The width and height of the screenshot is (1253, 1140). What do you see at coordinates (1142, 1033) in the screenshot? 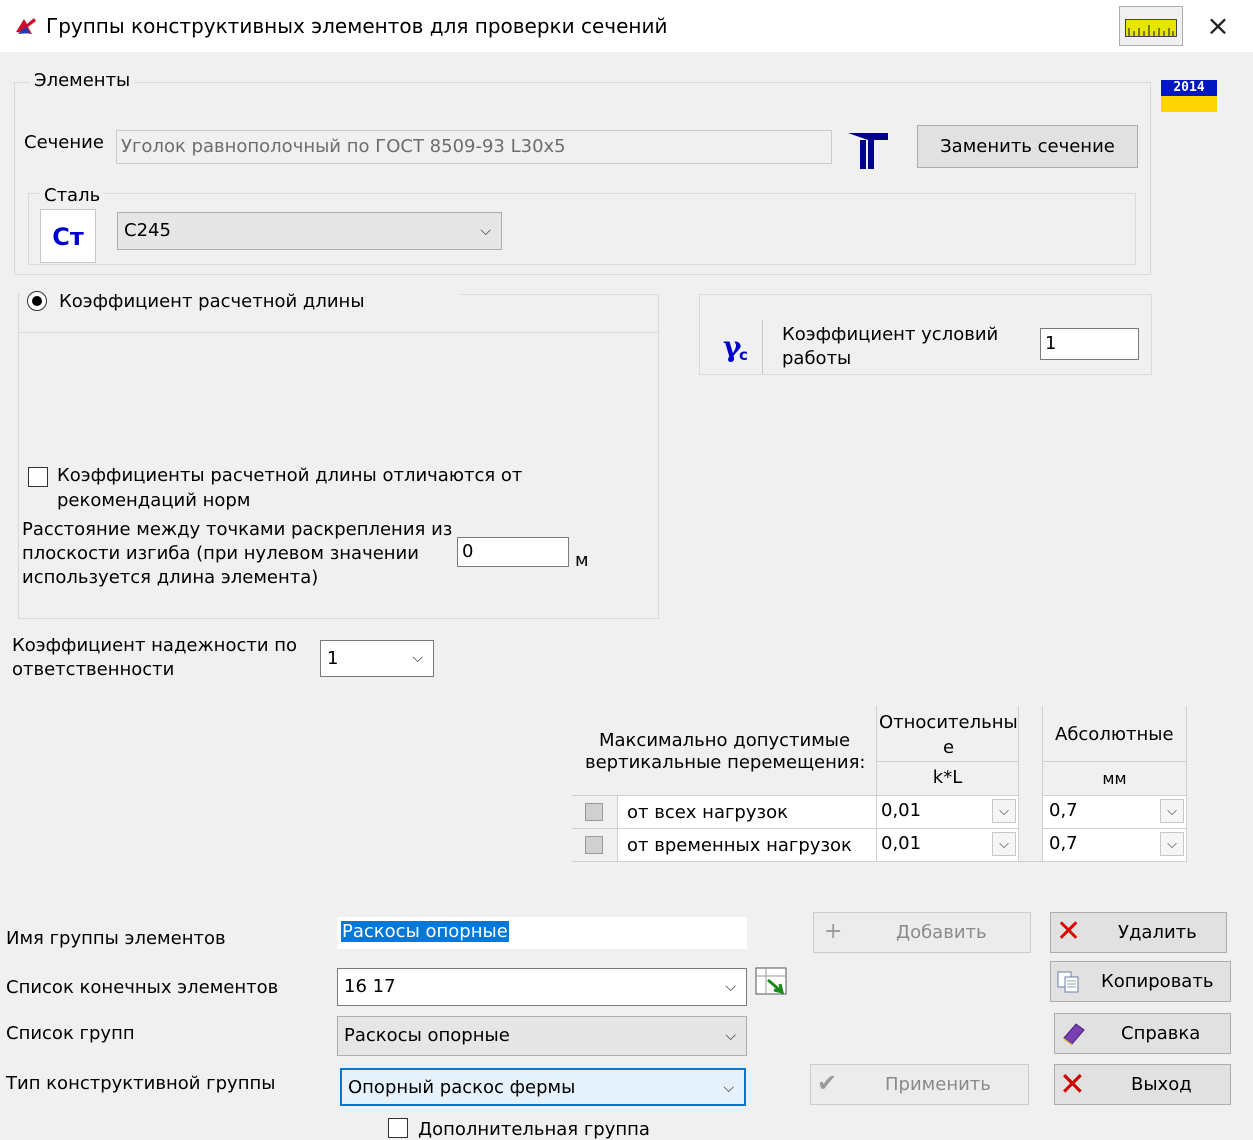
I see `help-button: Справка` at bounding box center [1142, 1033].